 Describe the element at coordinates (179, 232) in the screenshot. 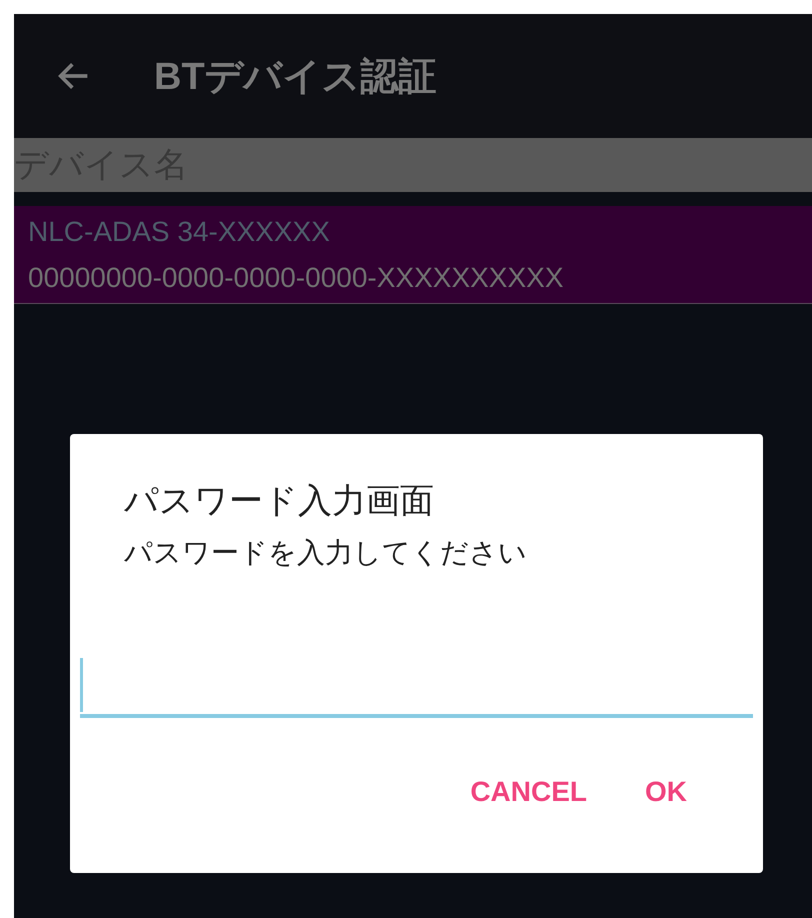

I see `device-name: NLC-ADAS 34-XXXXXX` at that location.